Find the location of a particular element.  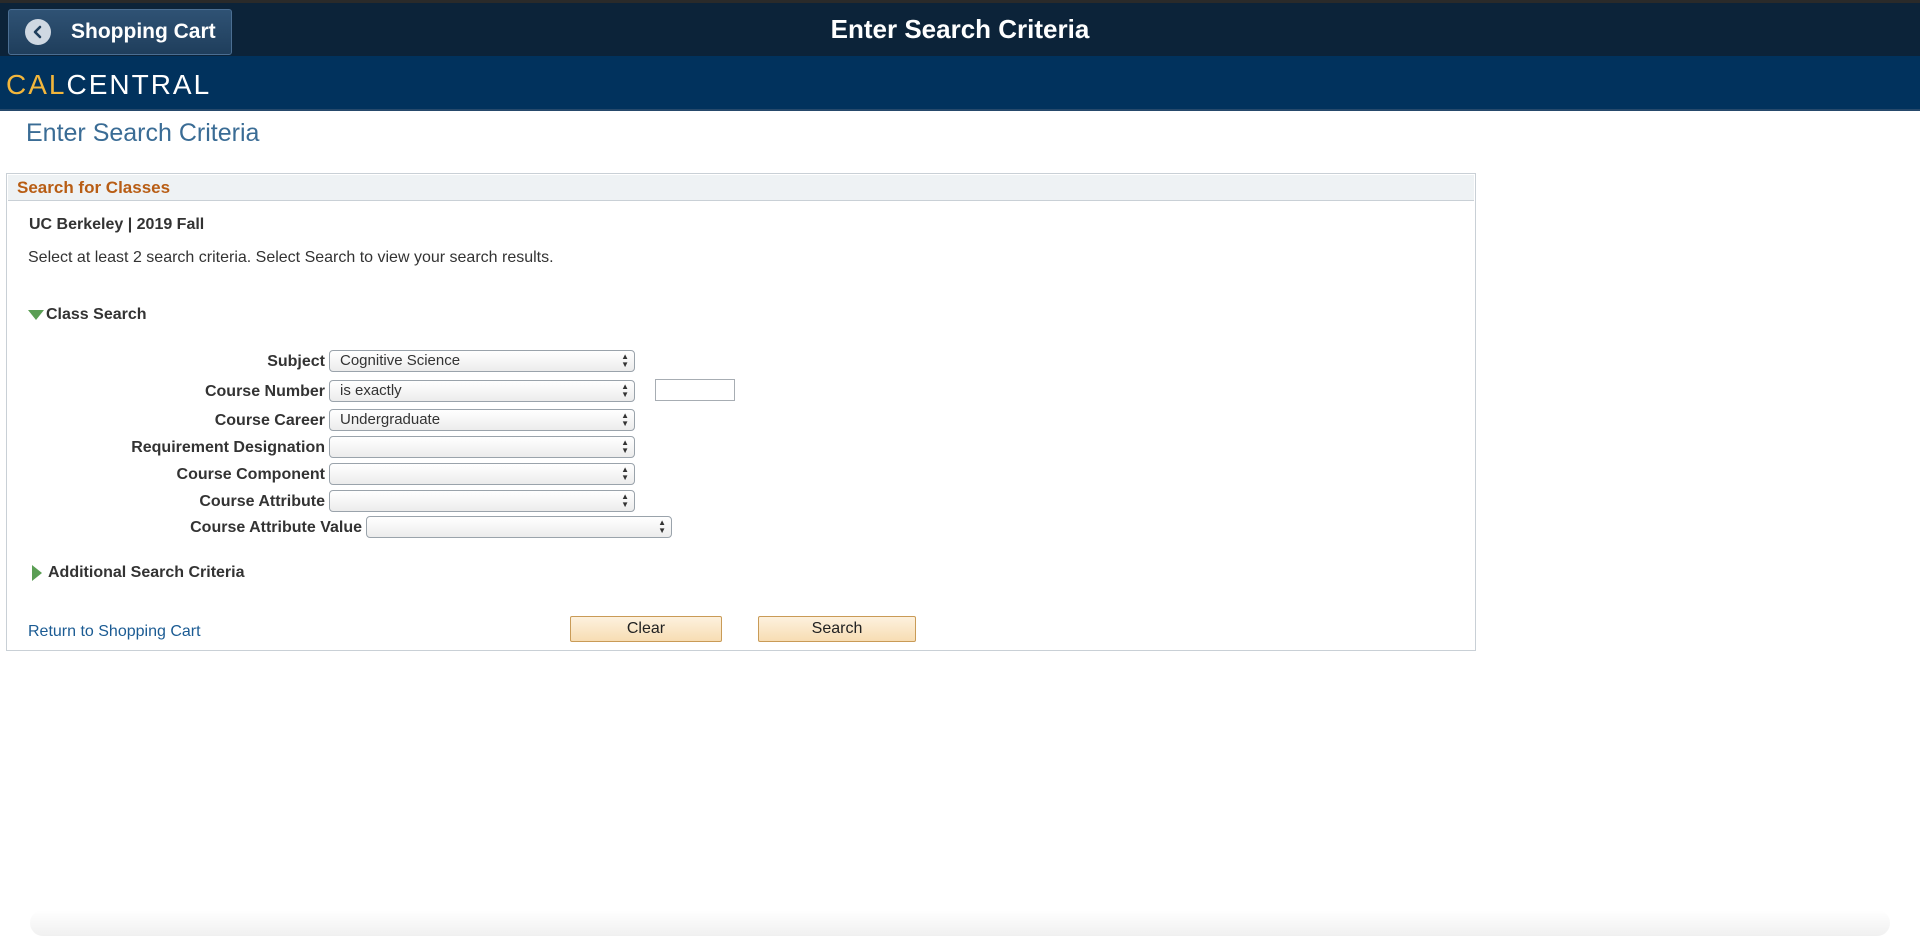

subject-select-value: Cognitive Science is located at coordinates (400, 360).